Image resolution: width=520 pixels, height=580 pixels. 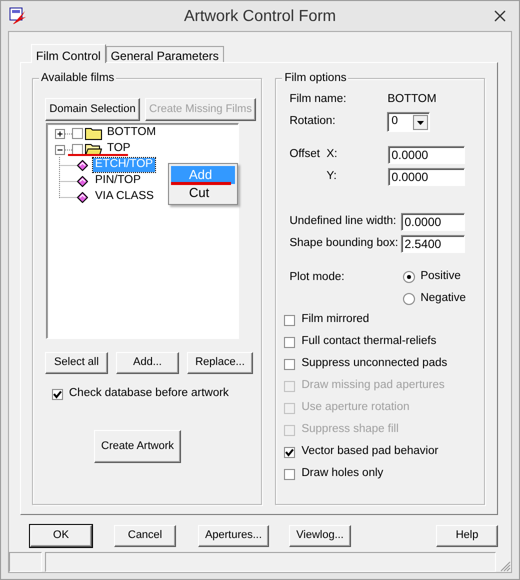 What do you see at coordinates (411, 100) in the screenshot?
I see `film-name-value: BOTTOM` at bounding box center [411, 100].